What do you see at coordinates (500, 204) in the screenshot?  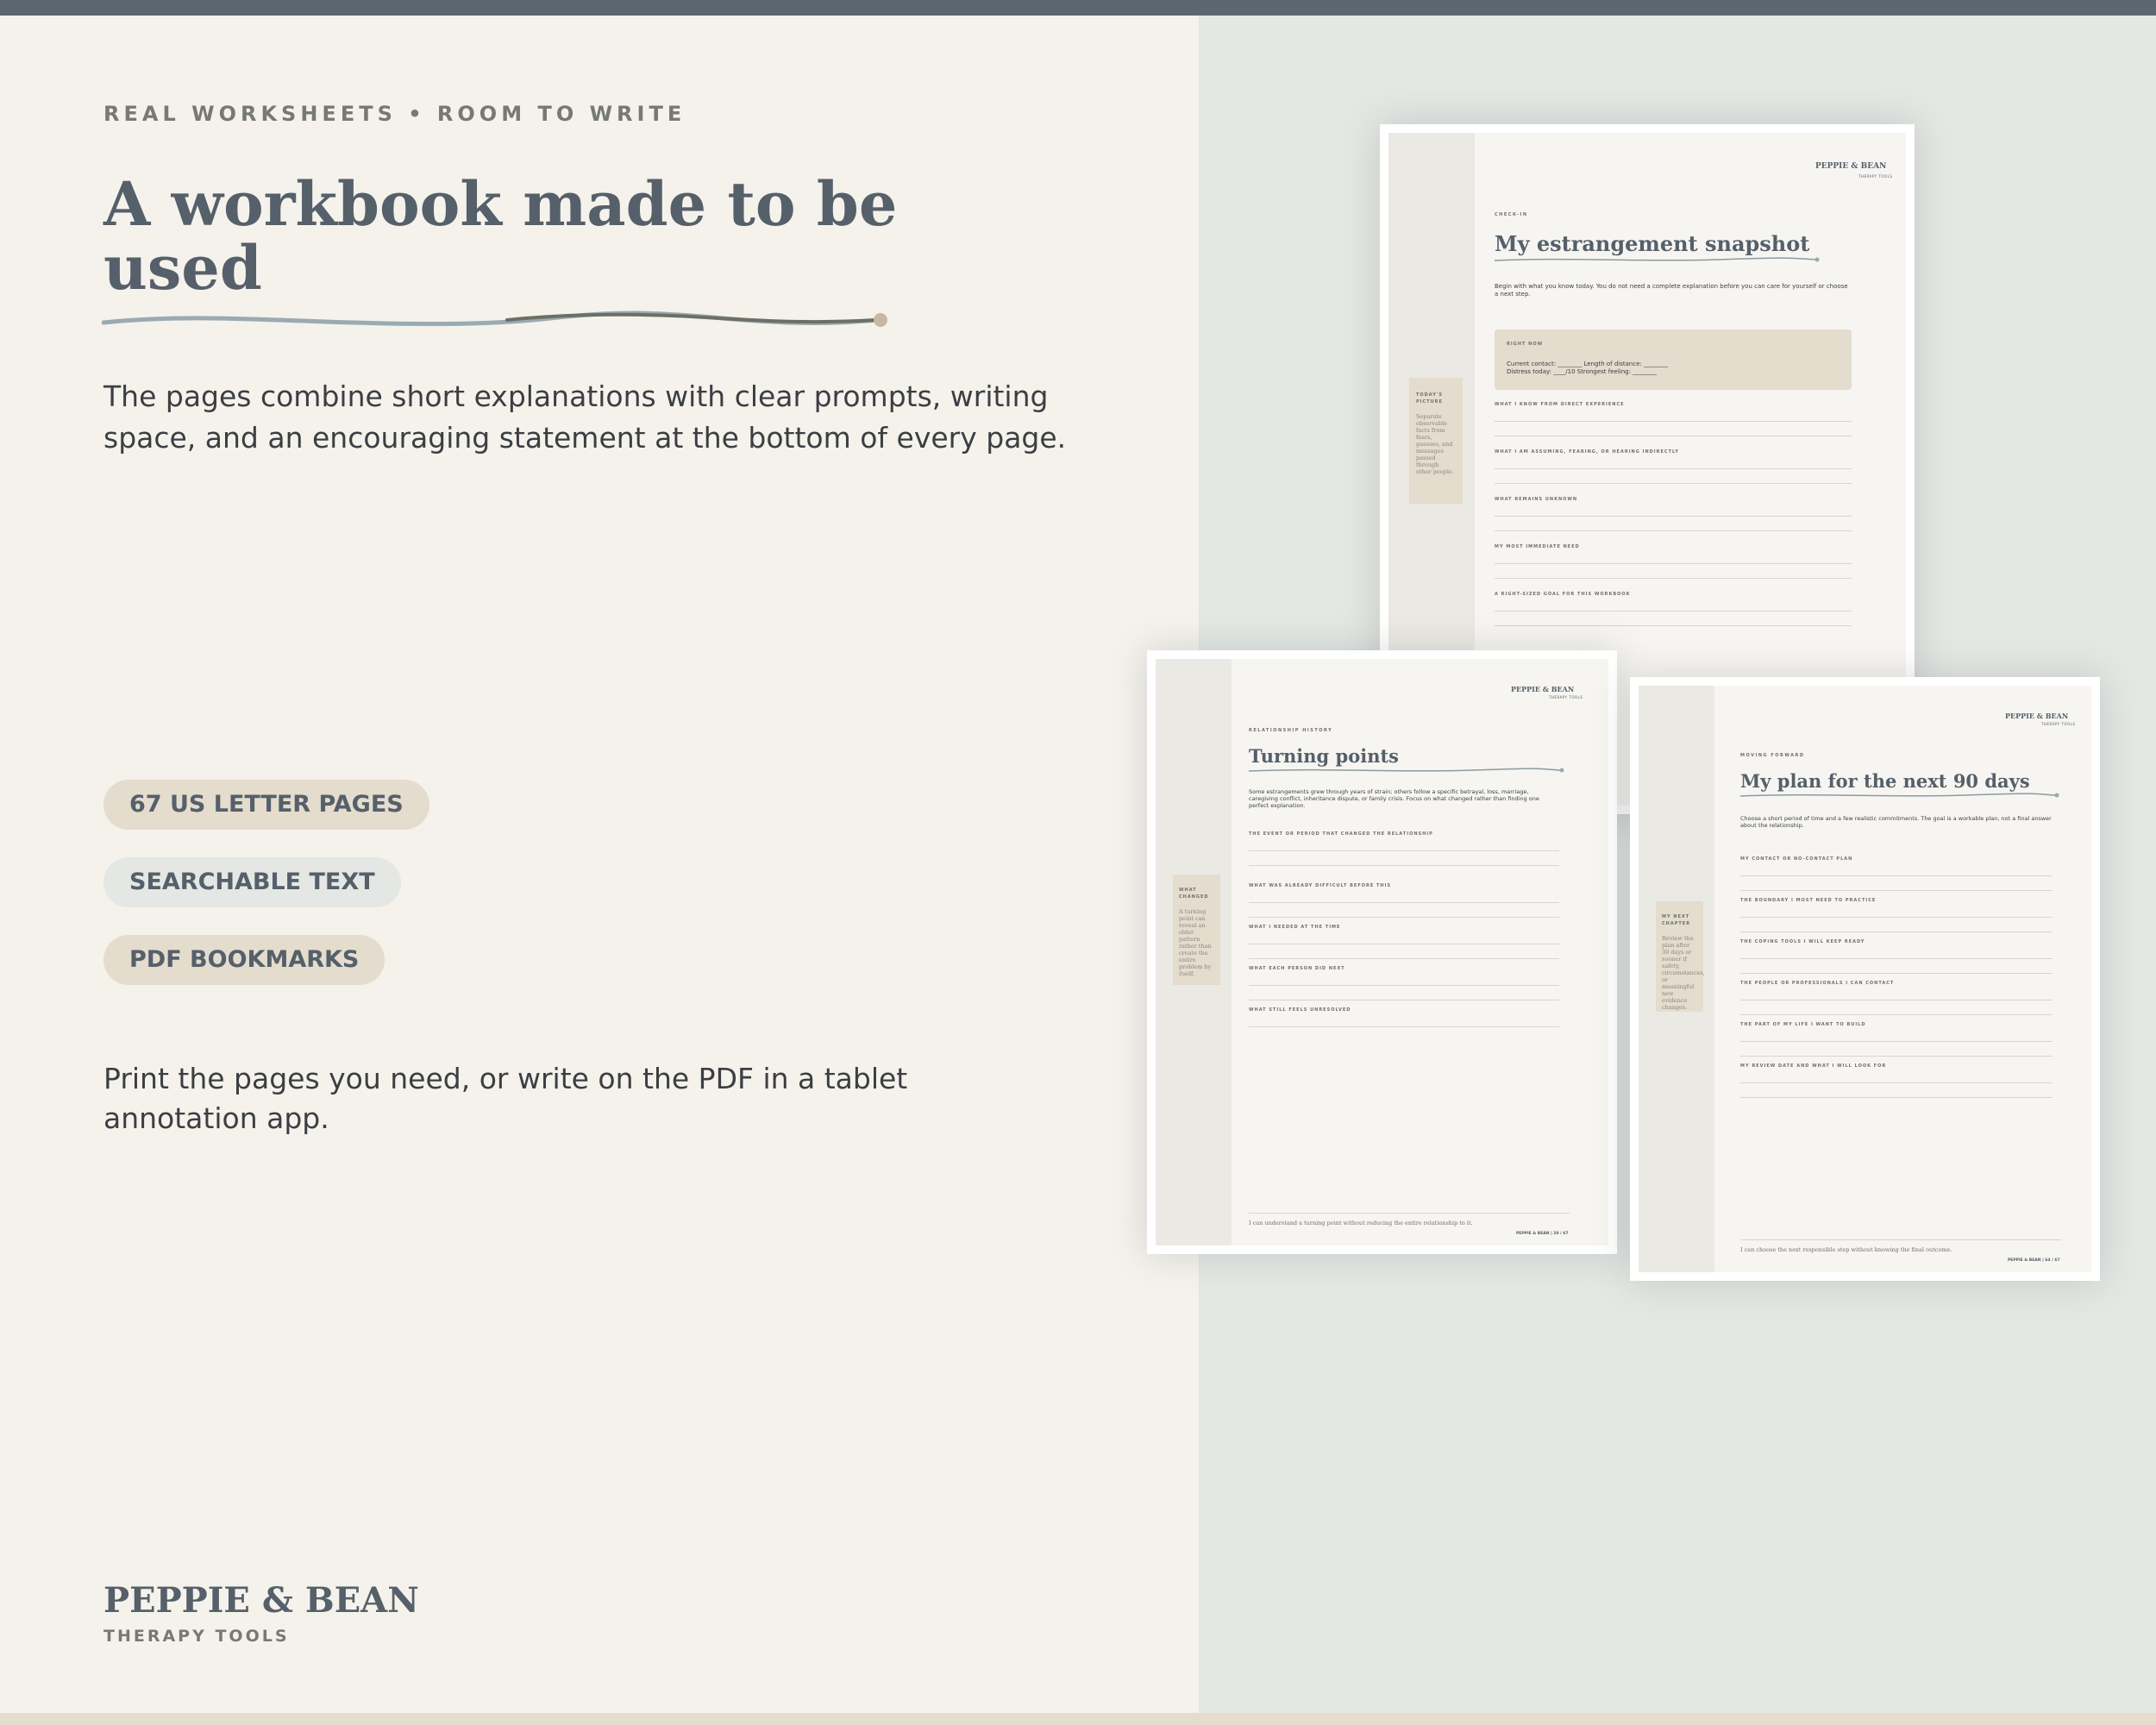 I see `headline-line-1: A workbook made to be` at bounding box center [500, 204].